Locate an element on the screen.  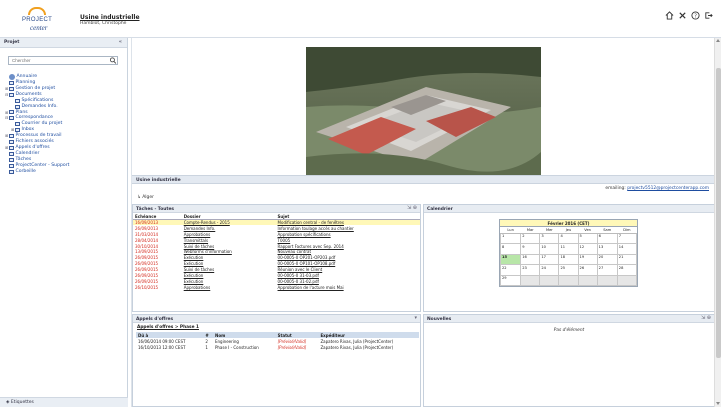
calendar-week: 1234567 is located at coordinates (568, 238).